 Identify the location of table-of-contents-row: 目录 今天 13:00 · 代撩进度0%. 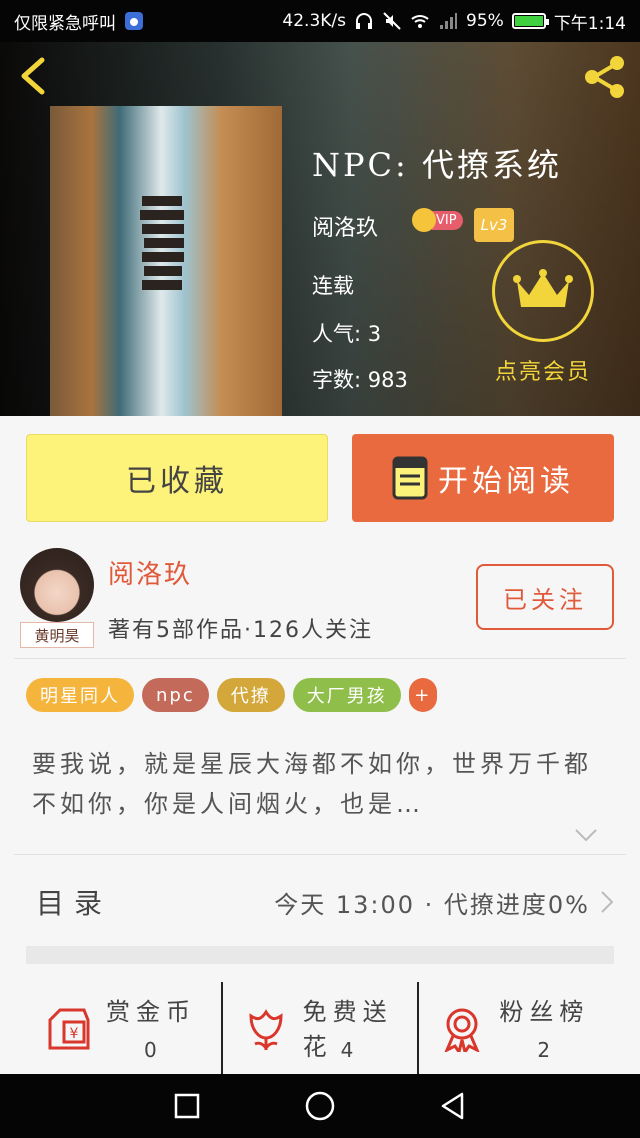
(320, 902).